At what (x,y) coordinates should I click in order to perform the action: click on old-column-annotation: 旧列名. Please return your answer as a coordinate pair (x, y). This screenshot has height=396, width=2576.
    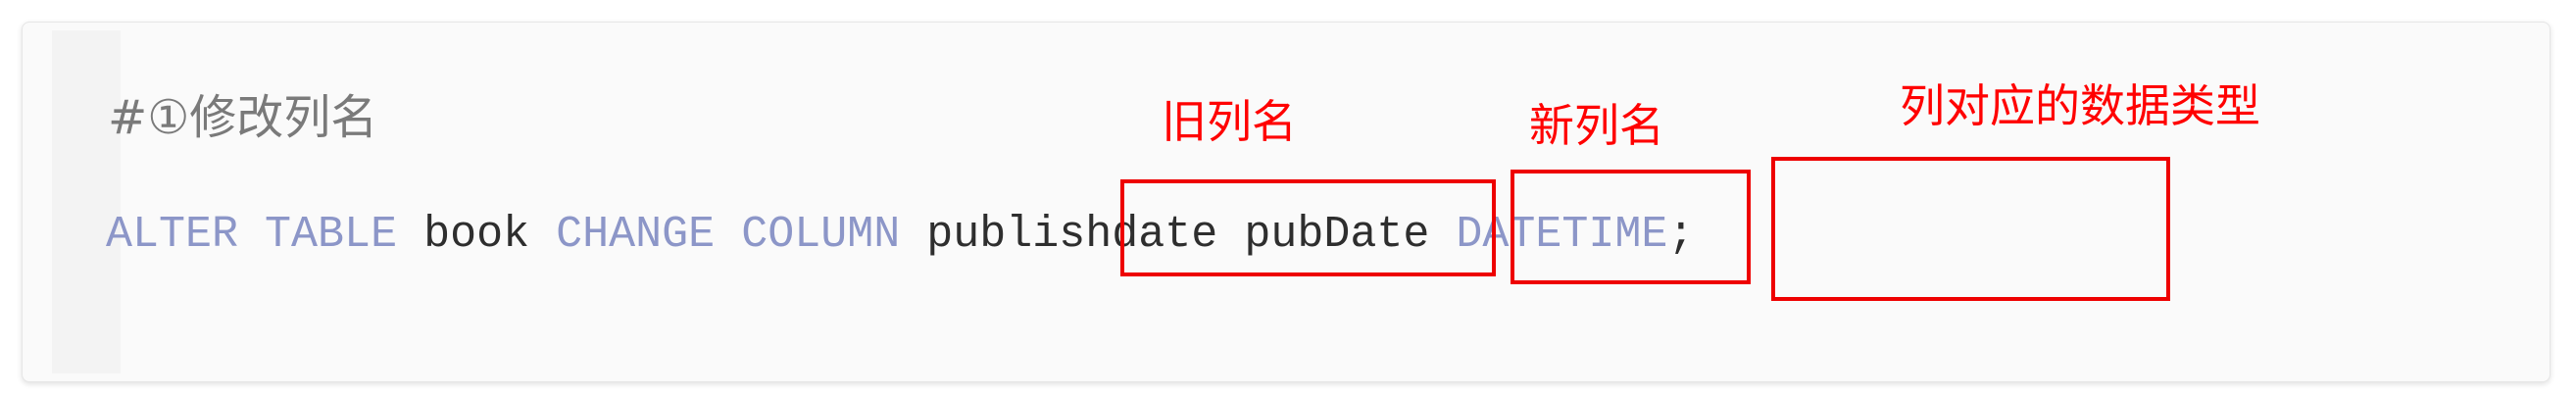
    Looking at the image, I should click on (1229, 121).